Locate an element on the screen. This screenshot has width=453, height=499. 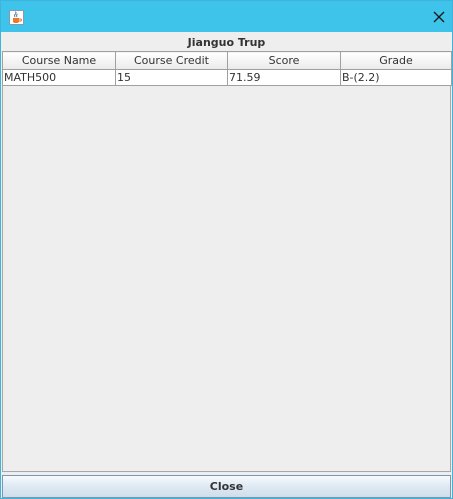
cell-course-name: MATH500 is located at coordinates (59, 77).